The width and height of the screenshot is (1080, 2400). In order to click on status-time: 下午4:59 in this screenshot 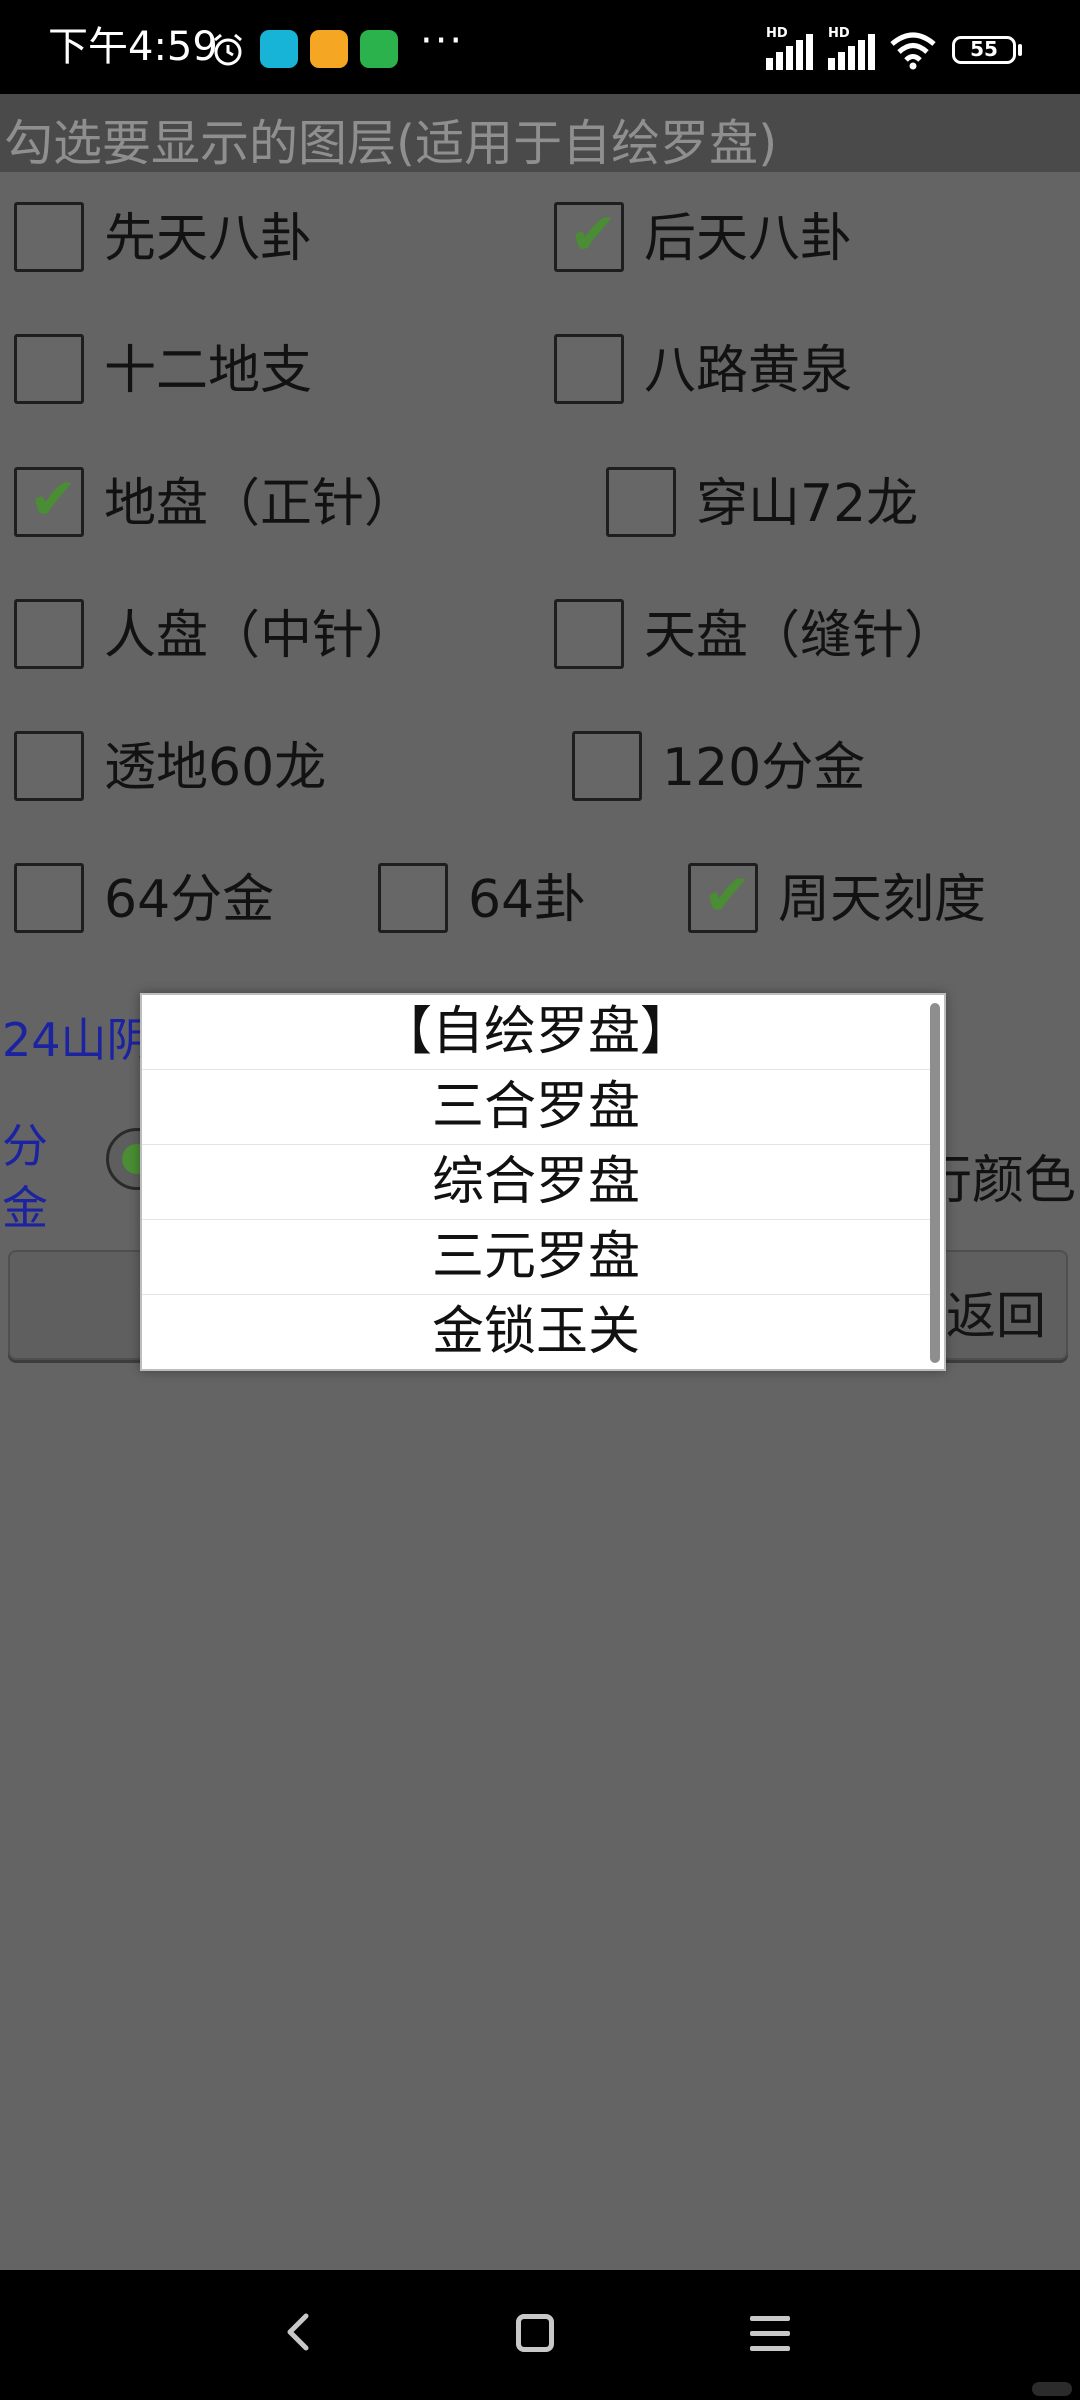, I will do `click(133, 47)`.